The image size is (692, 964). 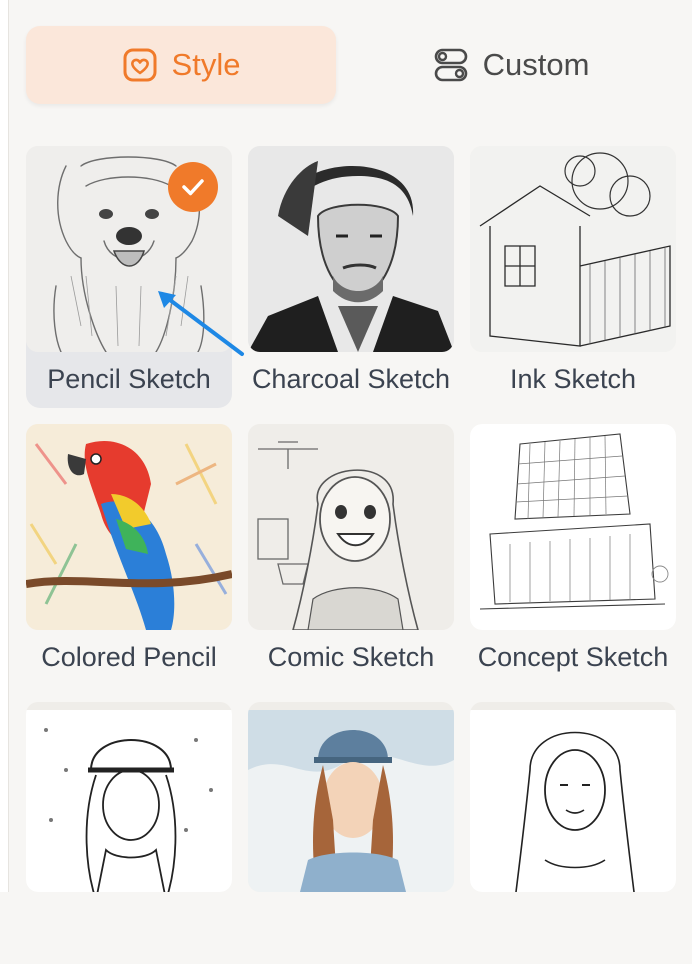 I want to click on girl-beanie-line-art-image, so click(x=129, y=797).